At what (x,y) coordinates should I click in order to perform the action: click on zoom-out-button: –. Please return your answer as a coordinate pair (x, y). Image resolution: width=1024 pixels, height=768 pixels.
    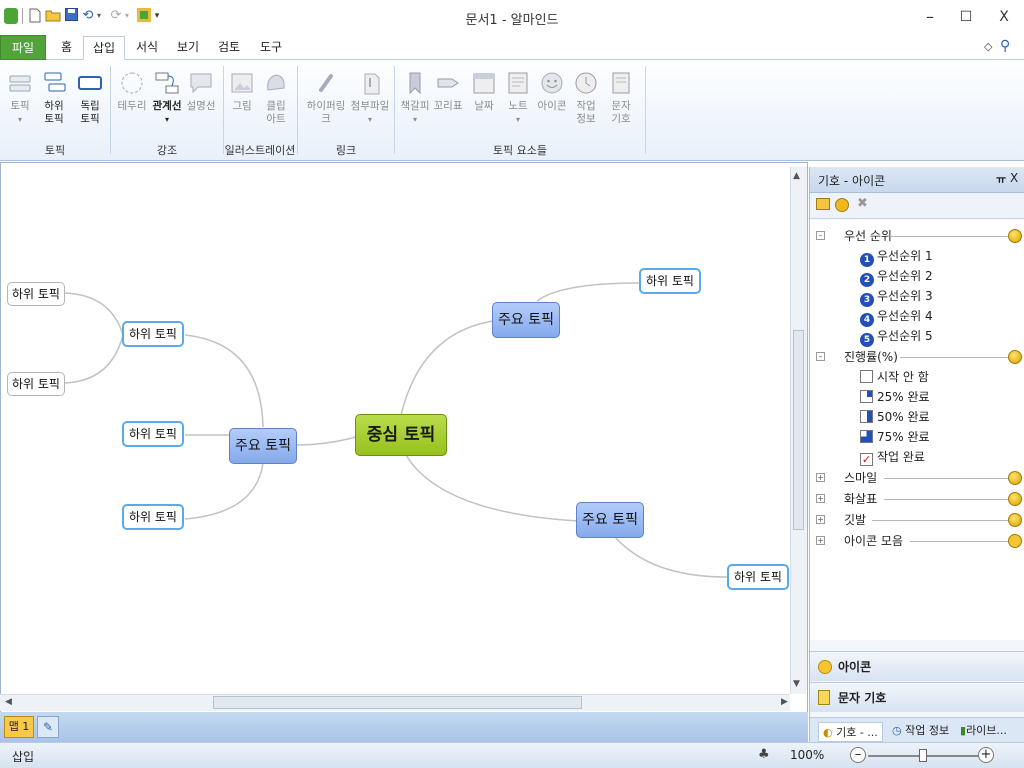
    Looking at the image, I should click on (858, 755).